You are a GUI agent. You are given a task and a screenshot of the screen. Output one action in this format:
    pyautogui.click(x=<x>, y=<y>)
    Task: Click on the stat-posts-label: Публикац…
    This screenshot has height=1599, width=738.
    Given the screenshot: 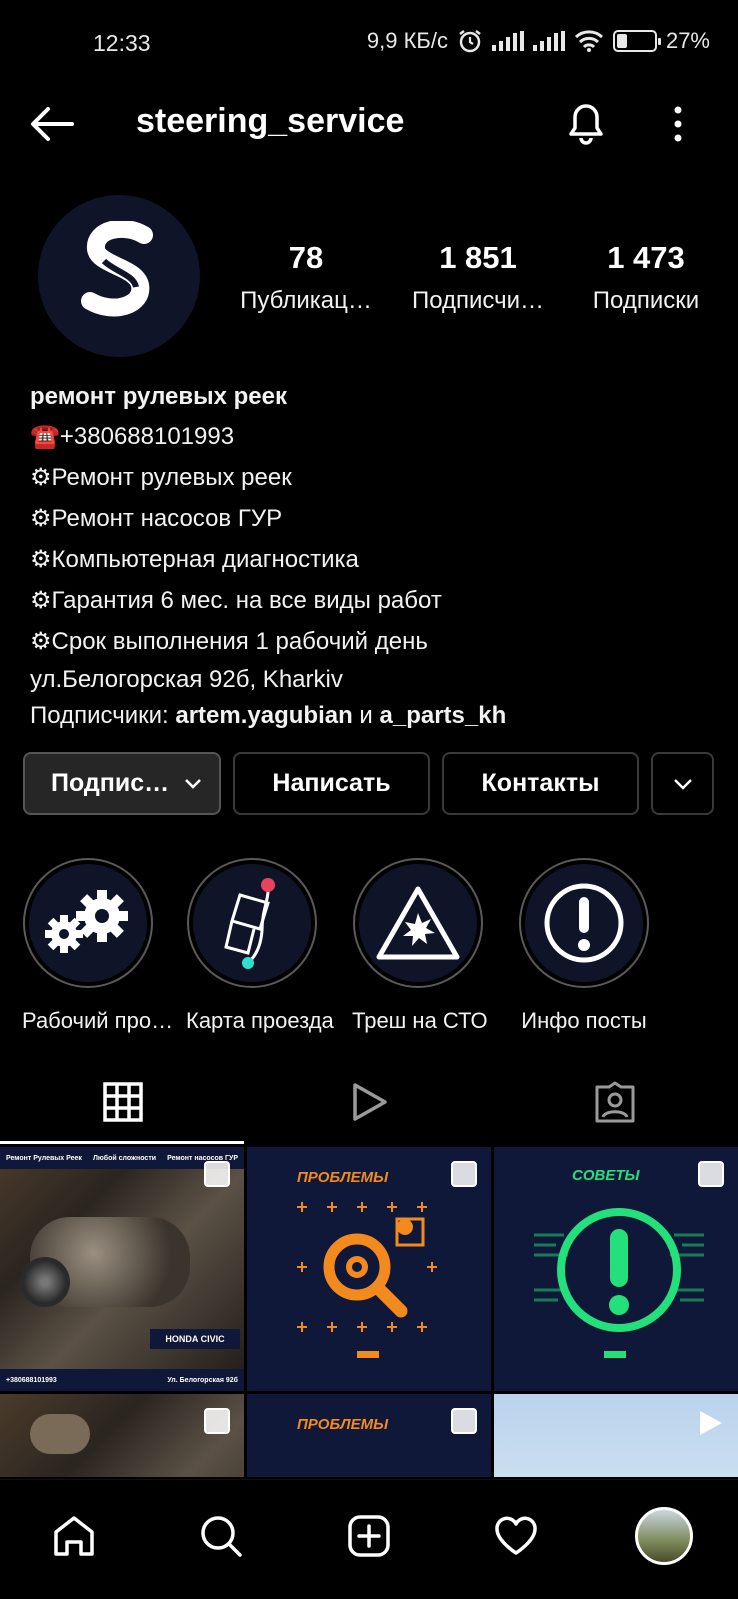 What is the action you would take?
    pyautogui.click(x=306, y=300)
    